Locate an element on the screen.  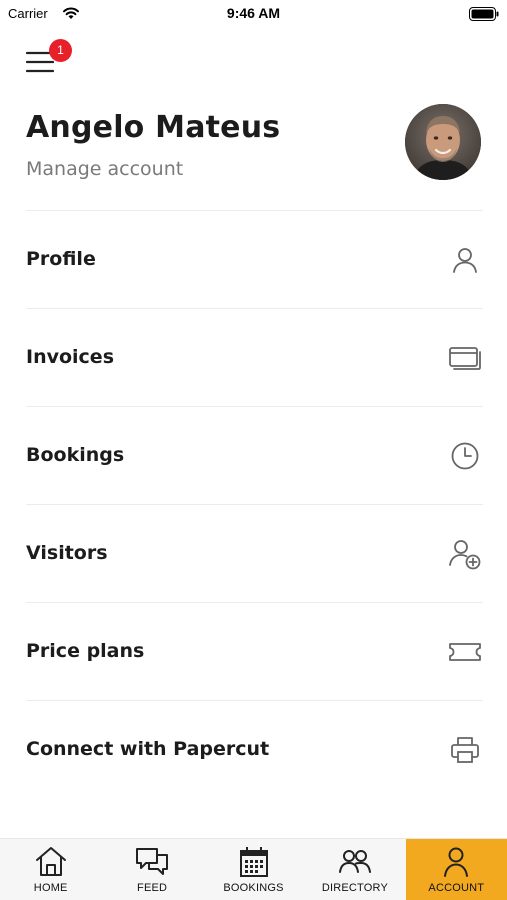
tab-label: FEED is located at coordinates (152, 888).